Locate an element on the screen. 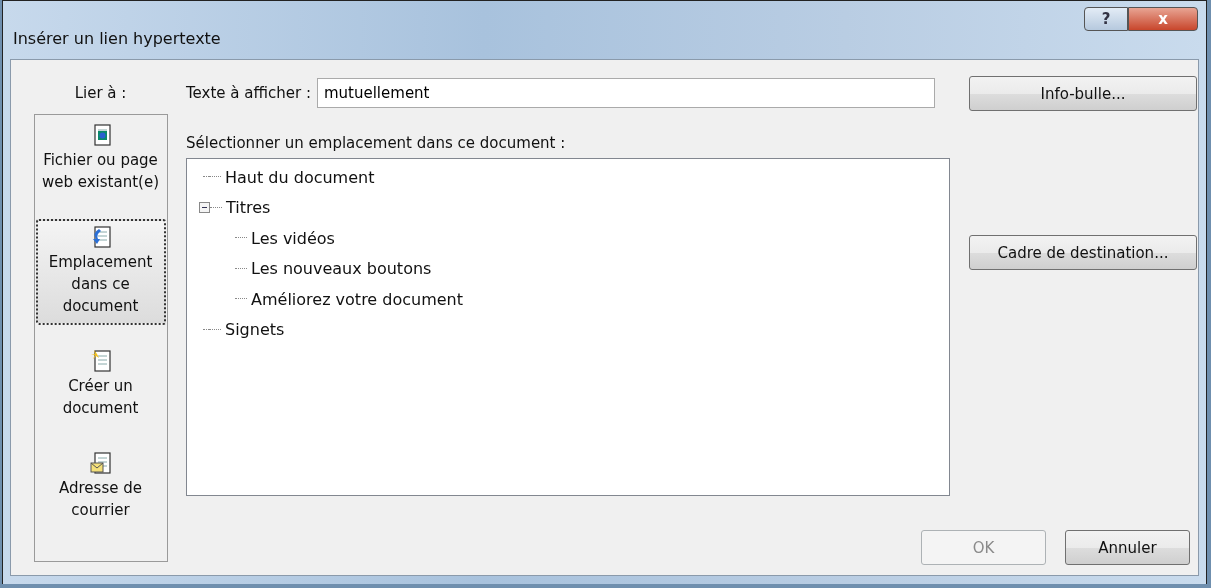 This screenshot has width=1211, height=588. location-label: Sélectionner un emplacement dans ce document : is located at coordinates (376, 143).